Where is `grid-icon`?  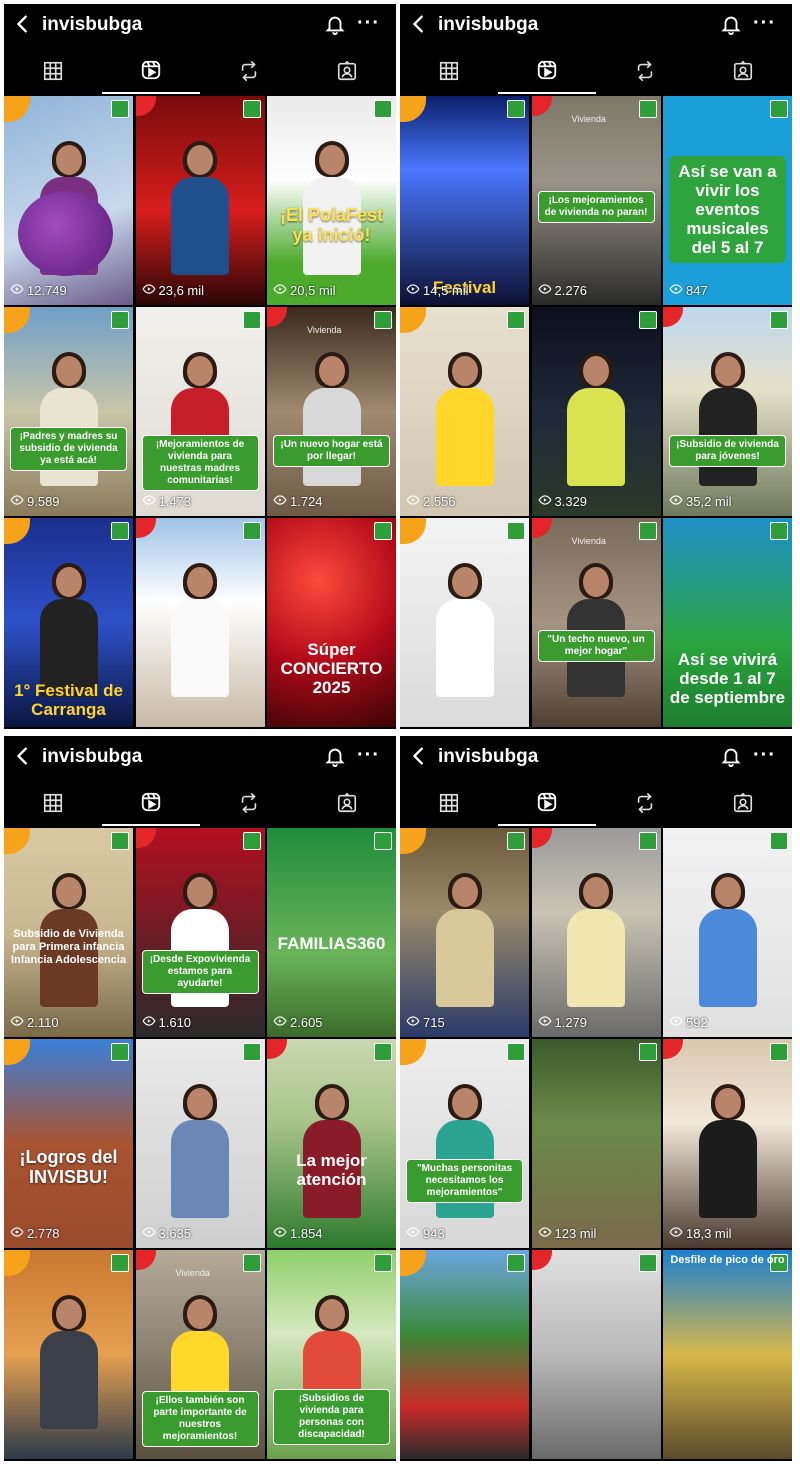
grid-icon is located at coordinates (53, 805).